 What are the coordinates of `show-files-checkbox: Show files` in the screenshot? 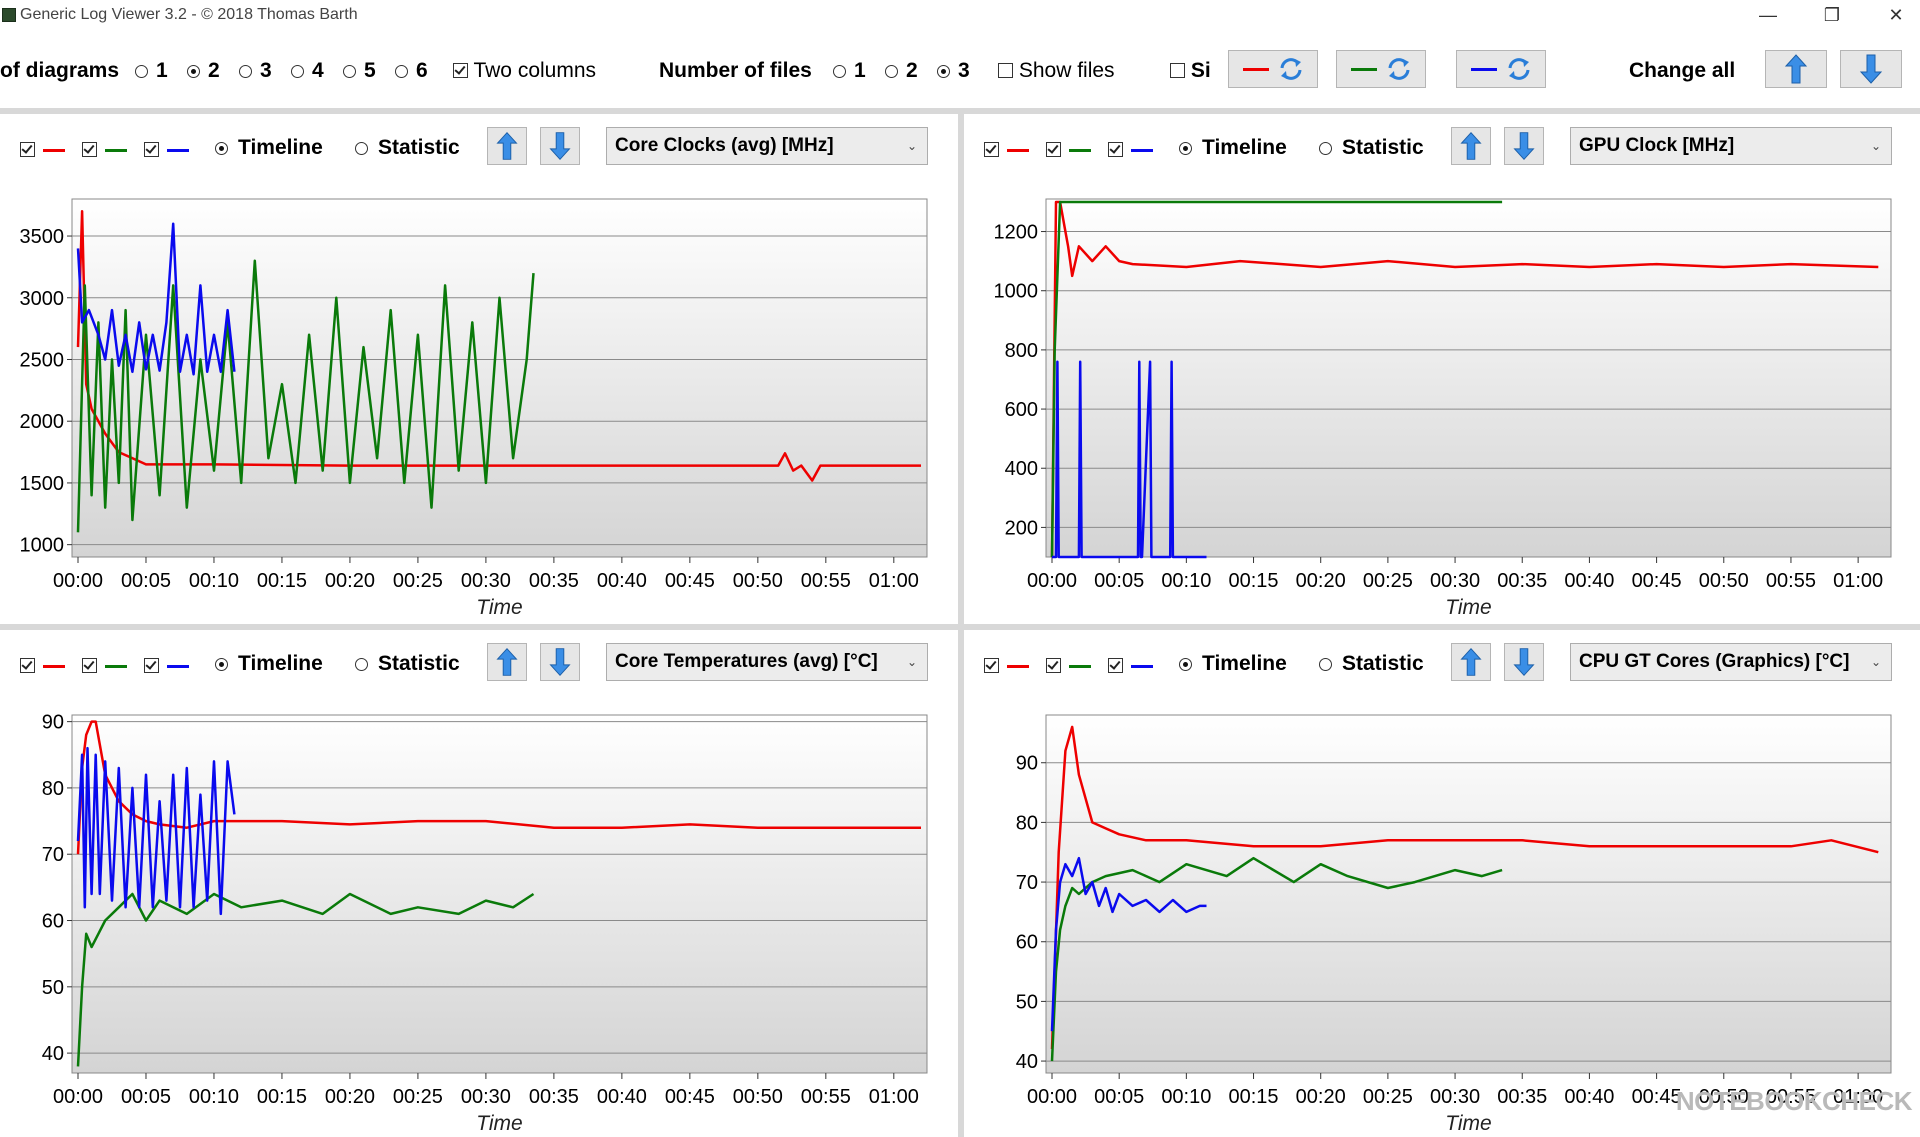 It's located at (1056, 71).